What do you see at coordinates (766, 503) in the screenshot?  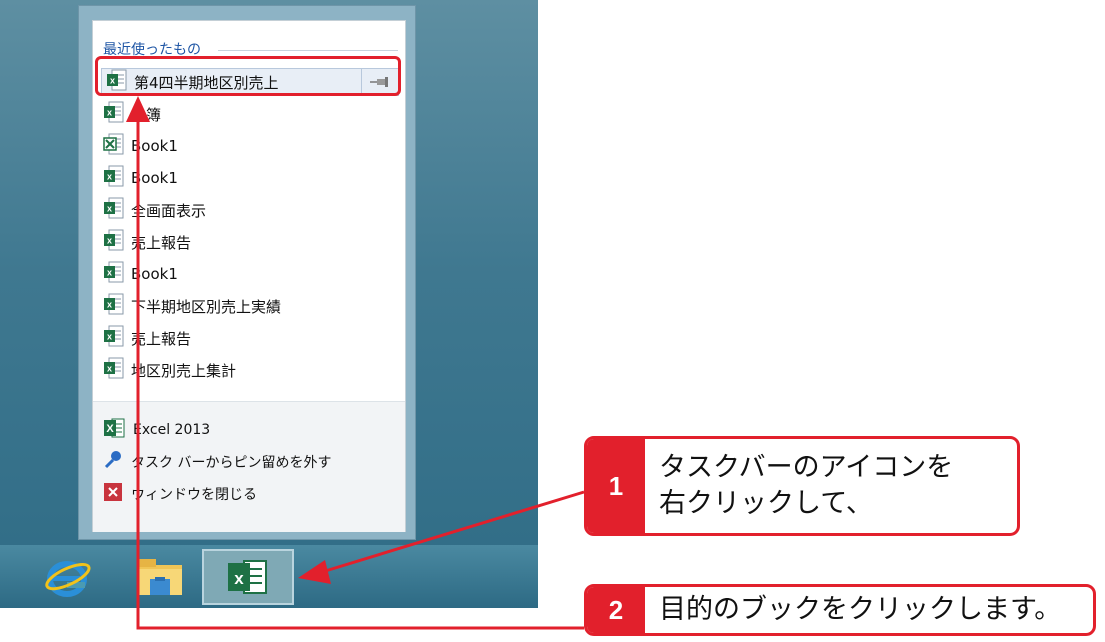 I see `callout-text-line: 右クリックして、` at bounding box center [766, 503].